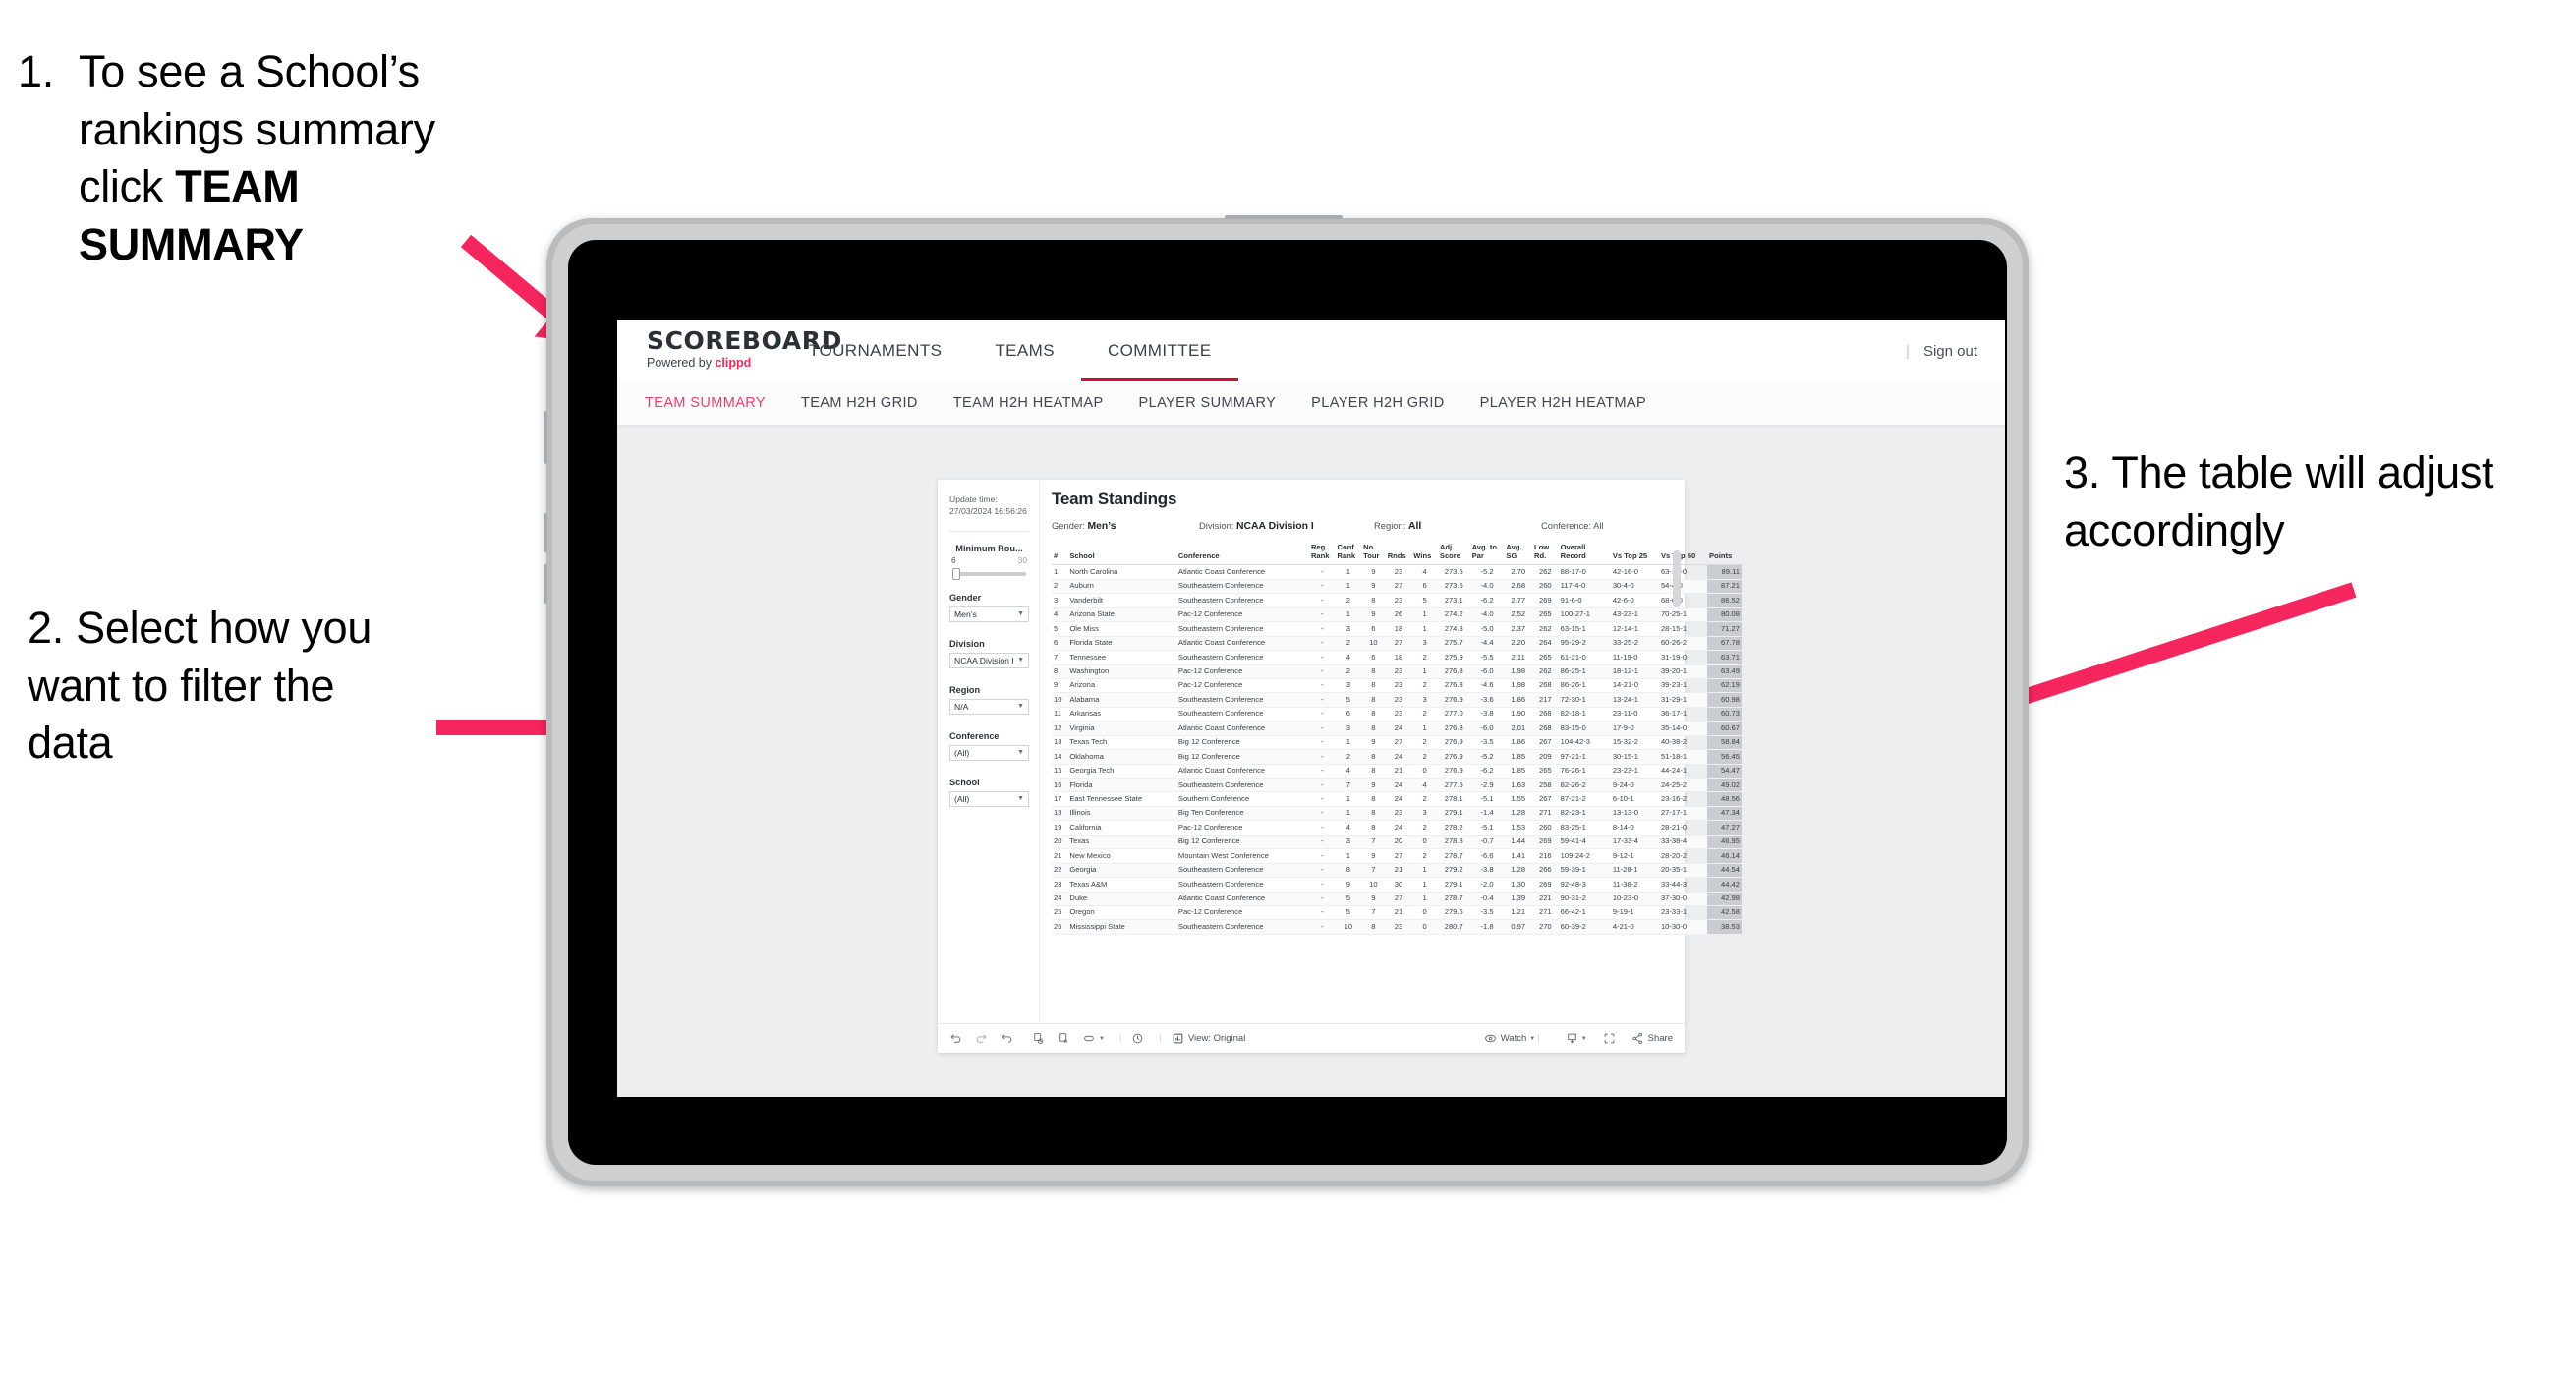 The width and height of the screenshot is (2576, 1386). Describe the element at coordinates (1424, 799) in the screenshot. I see `cell-wins: 2` at that location.